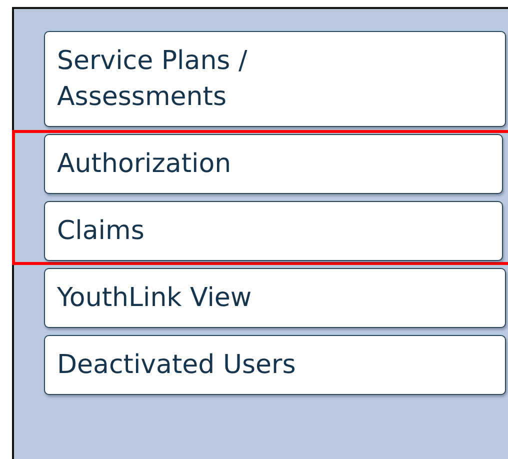 The image size is (508, 459). What do you see at coordinates (273, 164) in the screenshot?
I see `menu-button: Authorization` at bounding box center [273, 164].